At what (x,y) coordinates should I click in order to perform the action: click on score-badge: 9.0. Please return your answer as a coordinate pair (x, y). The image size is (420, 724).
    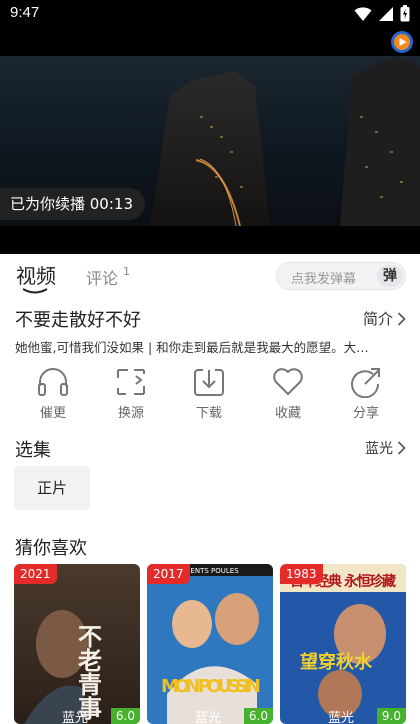
    Looking at the image, I should click on (391, 716).